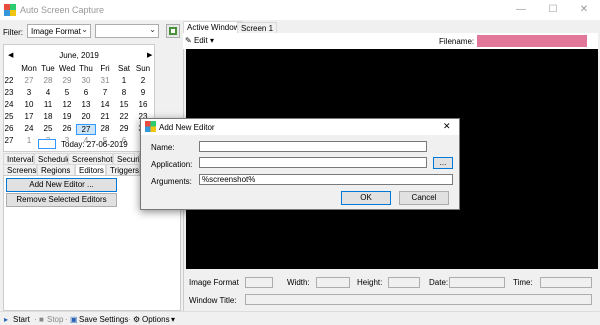 This screenshot has width=600, height=325. What do you see at coordinates (124, 116) in the screenshot?
I see `calendar-day: 22` at bounding box center [124, 116].